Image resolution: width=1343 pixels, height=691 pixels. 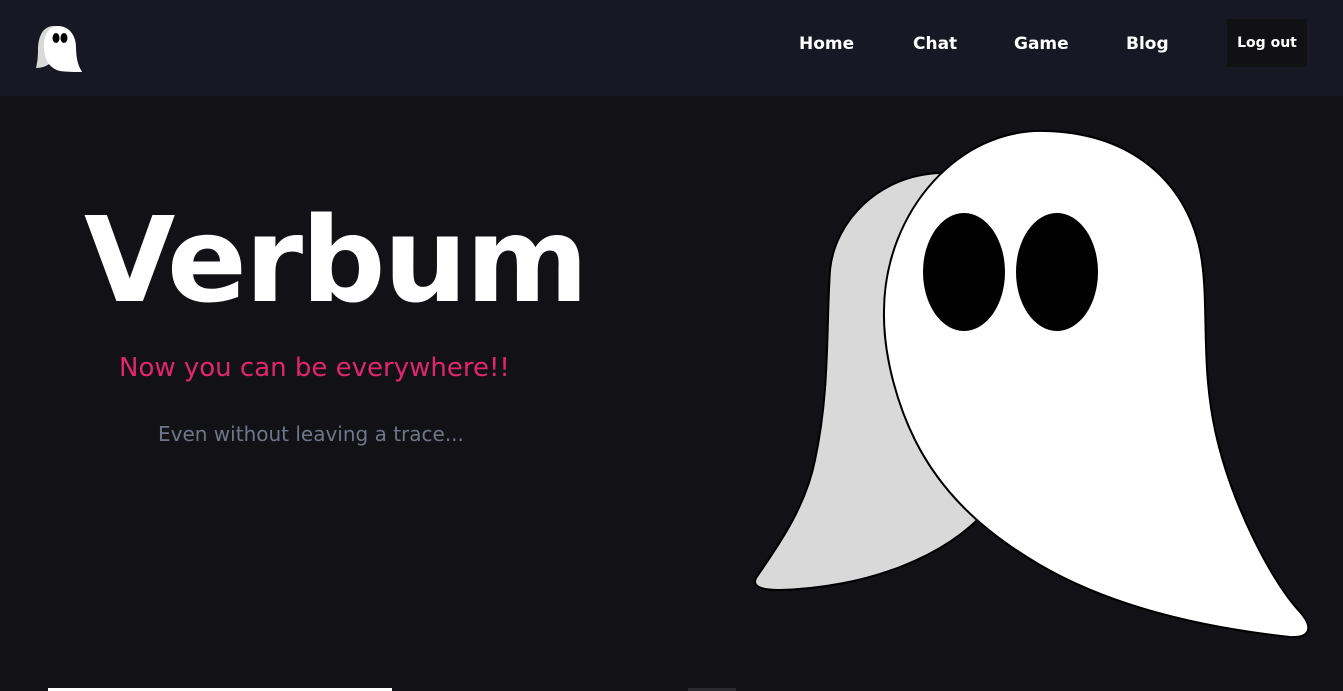 I want to click on navbar: Home Chat Game Blog Log out, so click(x=671, y=48).